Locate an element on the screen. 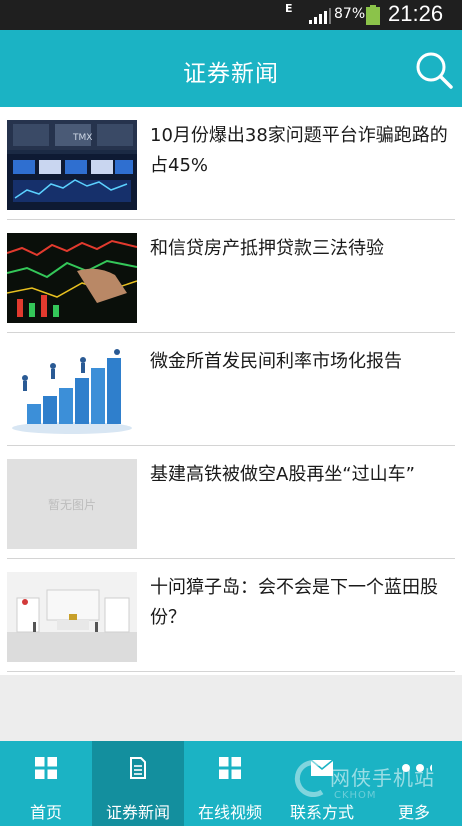 The width and height of the screenshot is (462, 826). search-icon is located at coordinates (434, 70).